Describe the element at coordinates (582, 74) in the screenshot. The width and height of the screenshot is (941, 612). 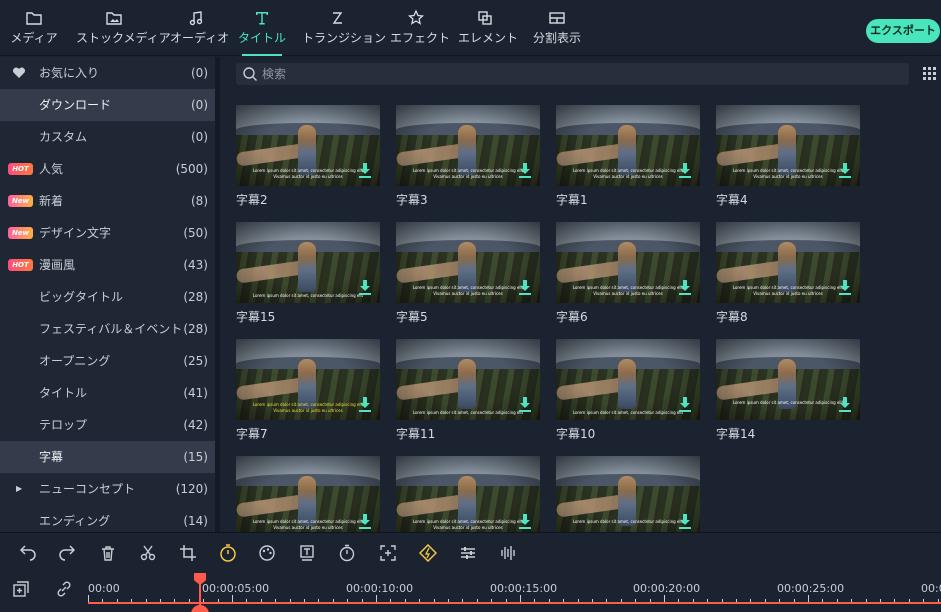
I see `search-input` at that location.